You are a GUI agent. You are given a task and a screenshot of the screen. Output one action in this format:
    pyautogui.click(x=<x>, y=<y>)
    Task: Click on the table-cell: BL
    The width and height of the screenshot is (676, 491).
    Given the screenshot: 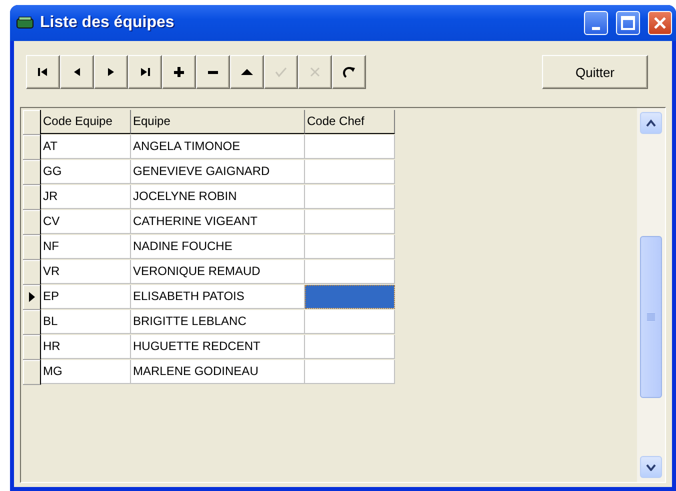 What is the action you would take?
    pyautogui.click(x=86, y=322)
    